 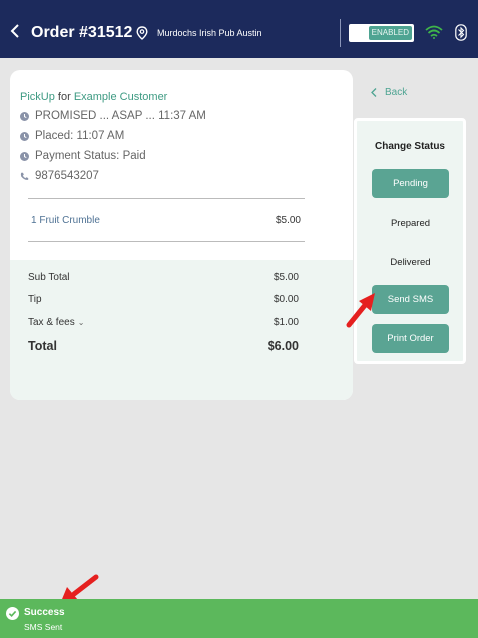 I want to click on enabled-toggle: ENABLED, so click(x=381, y=33).